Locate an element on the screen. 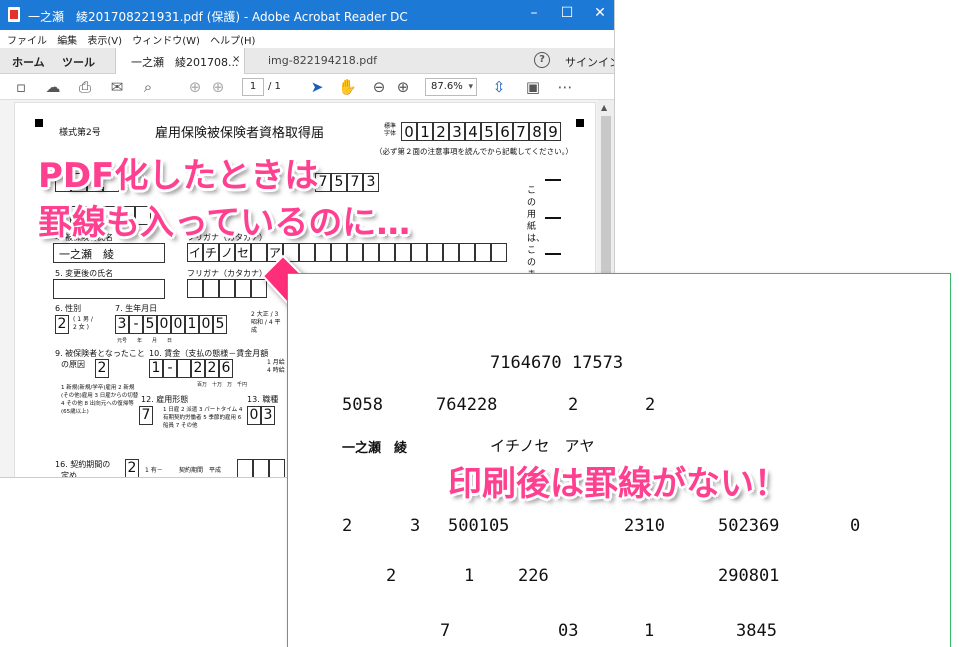 The height and width of the screenshot is (647, 959). page-number-input: 1 is located at coordinates (253, 87).